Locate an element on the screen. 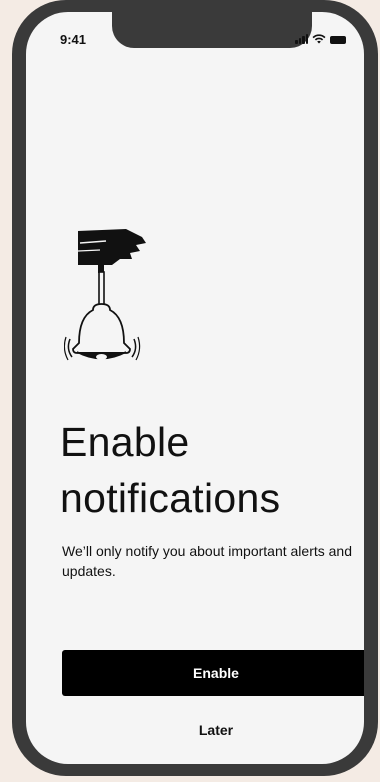 The height and width of the screenshot is (782, 380). hand-ringing-bell-icon is located at coordinates (105, 295).